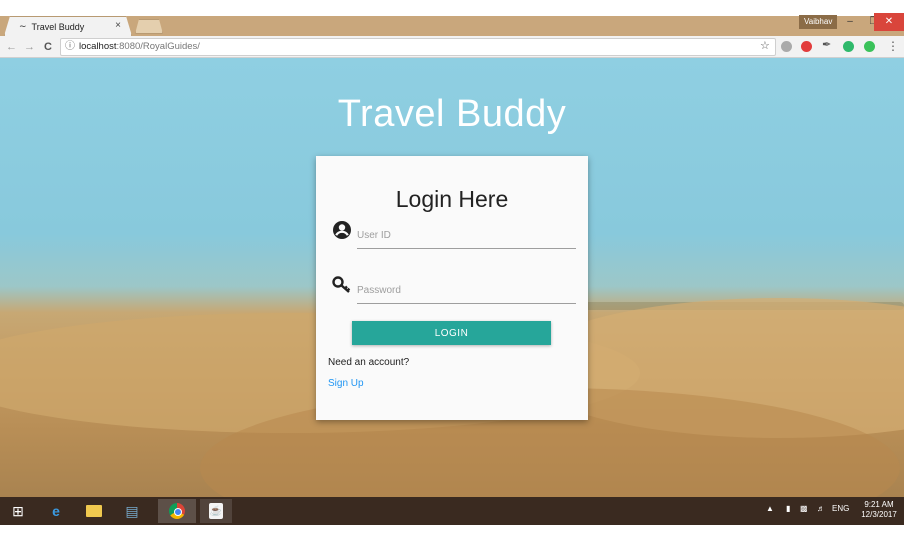 This screenshot has width=904, height=541. Describe the element at coordinates (418, 47) in the screenshot. I see `address-bar: ⓘ localhost:8080/RoyalGuides/` at that location.